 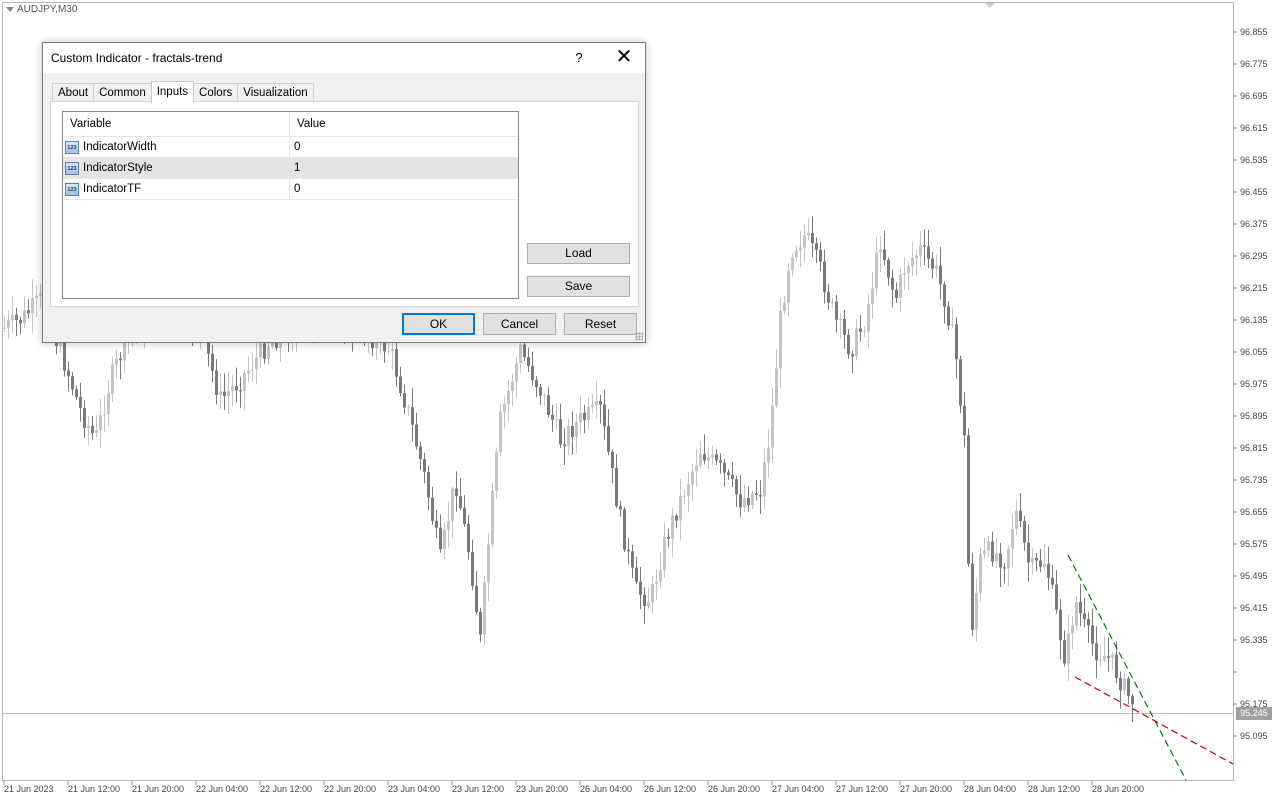 I want to click on close-icon: ✕, so click(x=624, y=58).